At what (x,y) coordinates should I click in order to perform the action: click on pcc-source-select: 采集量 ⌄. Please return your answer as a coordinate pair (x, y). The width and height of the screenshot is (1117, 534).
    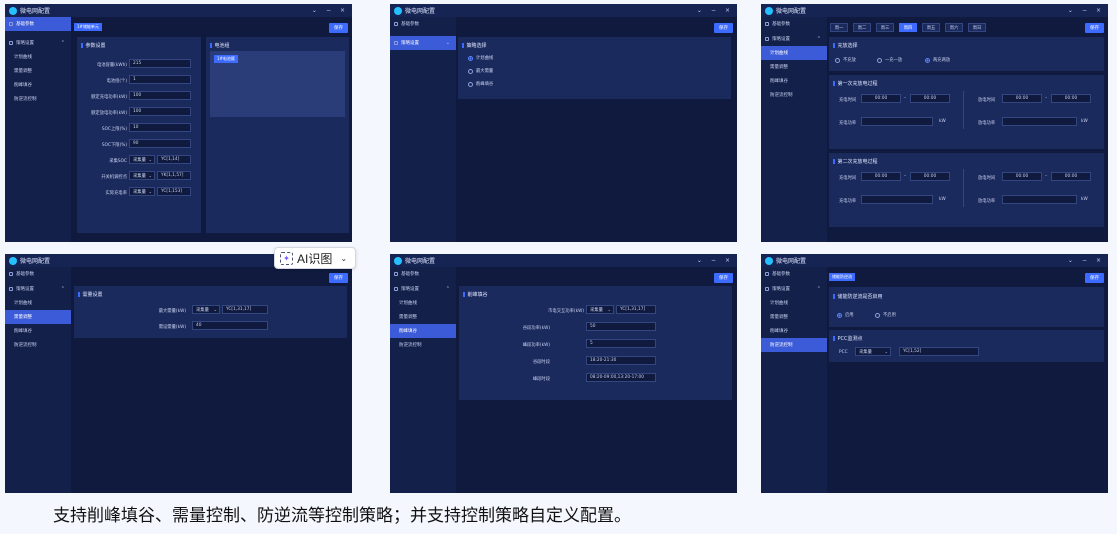
    Looking at the image, I should click on (873, 351).